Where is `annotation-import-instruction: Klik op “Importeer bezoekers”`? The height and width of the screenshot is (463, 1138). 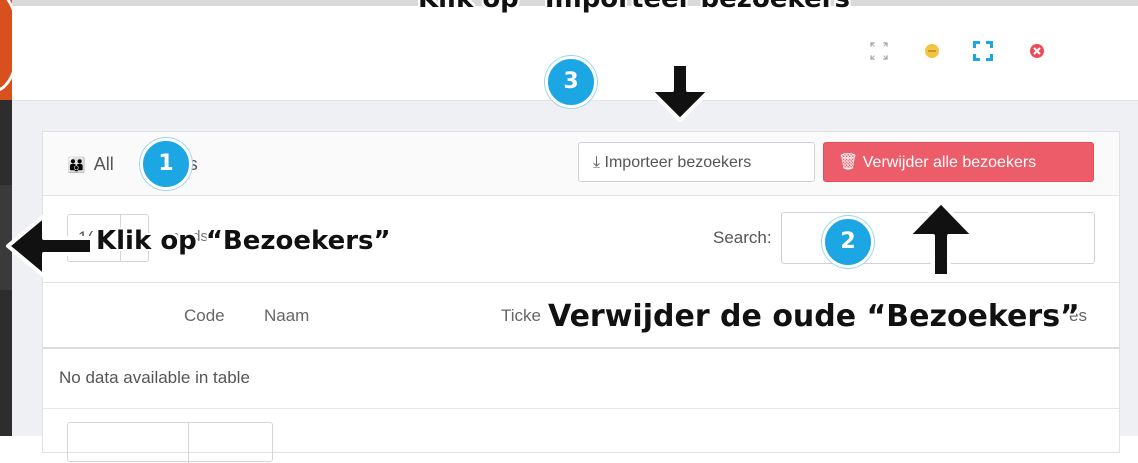
annotation-import-instruction: Klik op “Importeer bezoekers” is located at coordinates (642, 7).